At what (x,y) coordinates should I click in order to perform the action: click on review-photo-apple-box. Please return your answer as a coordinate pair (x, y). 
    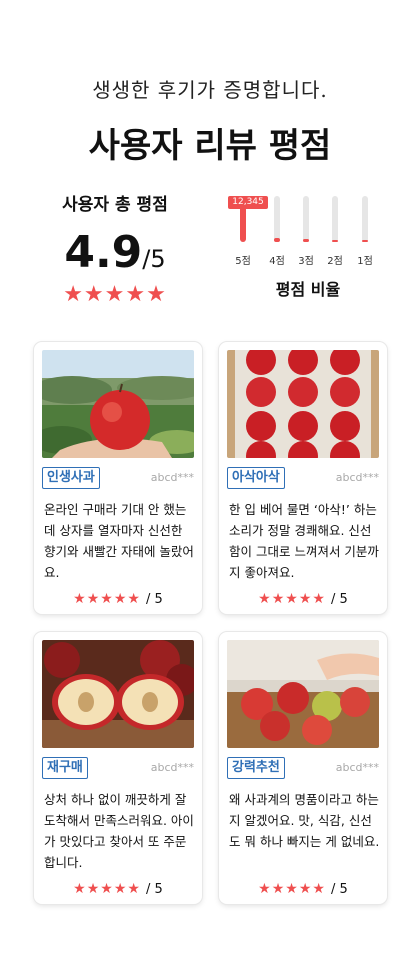
    Looking at the image, I should click on (303, 404).